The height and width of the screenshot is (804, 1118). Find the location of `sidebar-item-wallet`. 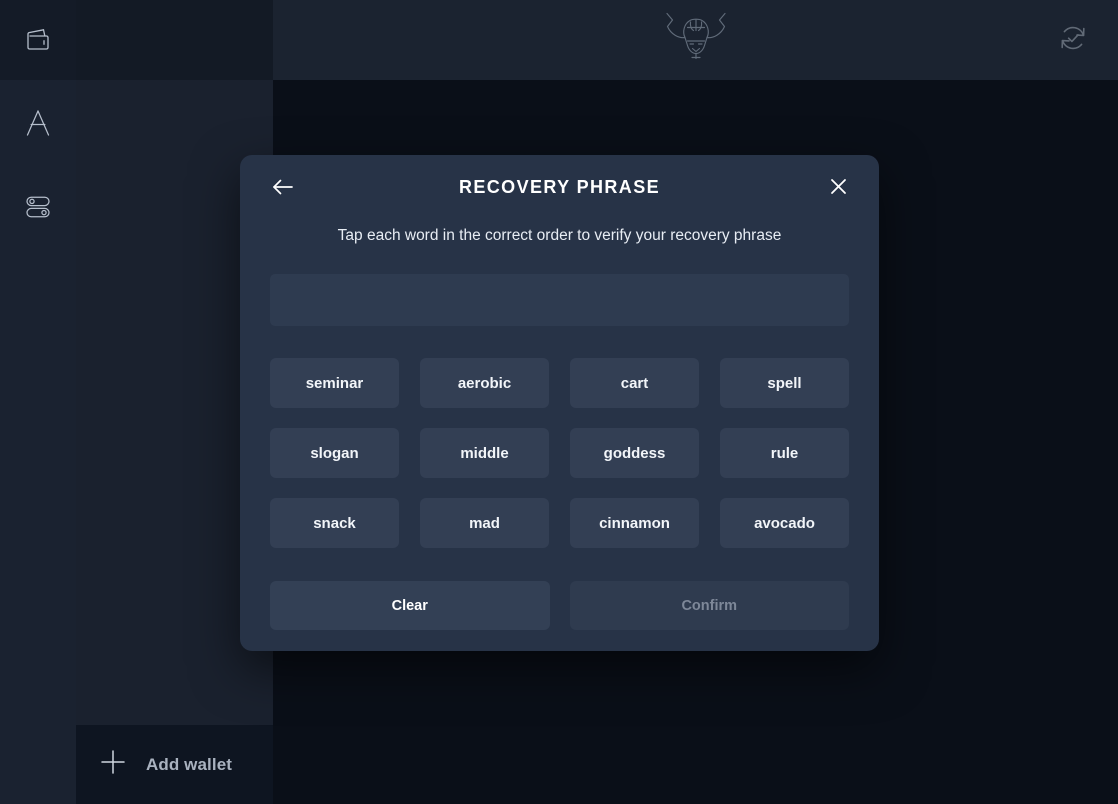

sidebar-item-wallet is located at coordinates (38, 40).